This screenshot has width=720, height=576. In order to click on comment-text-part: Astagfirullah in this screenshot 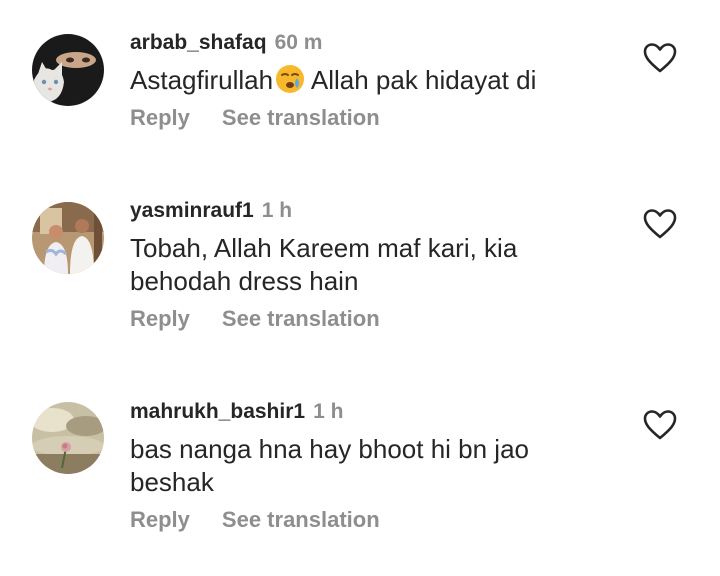, I will do `click(202, 80)`.